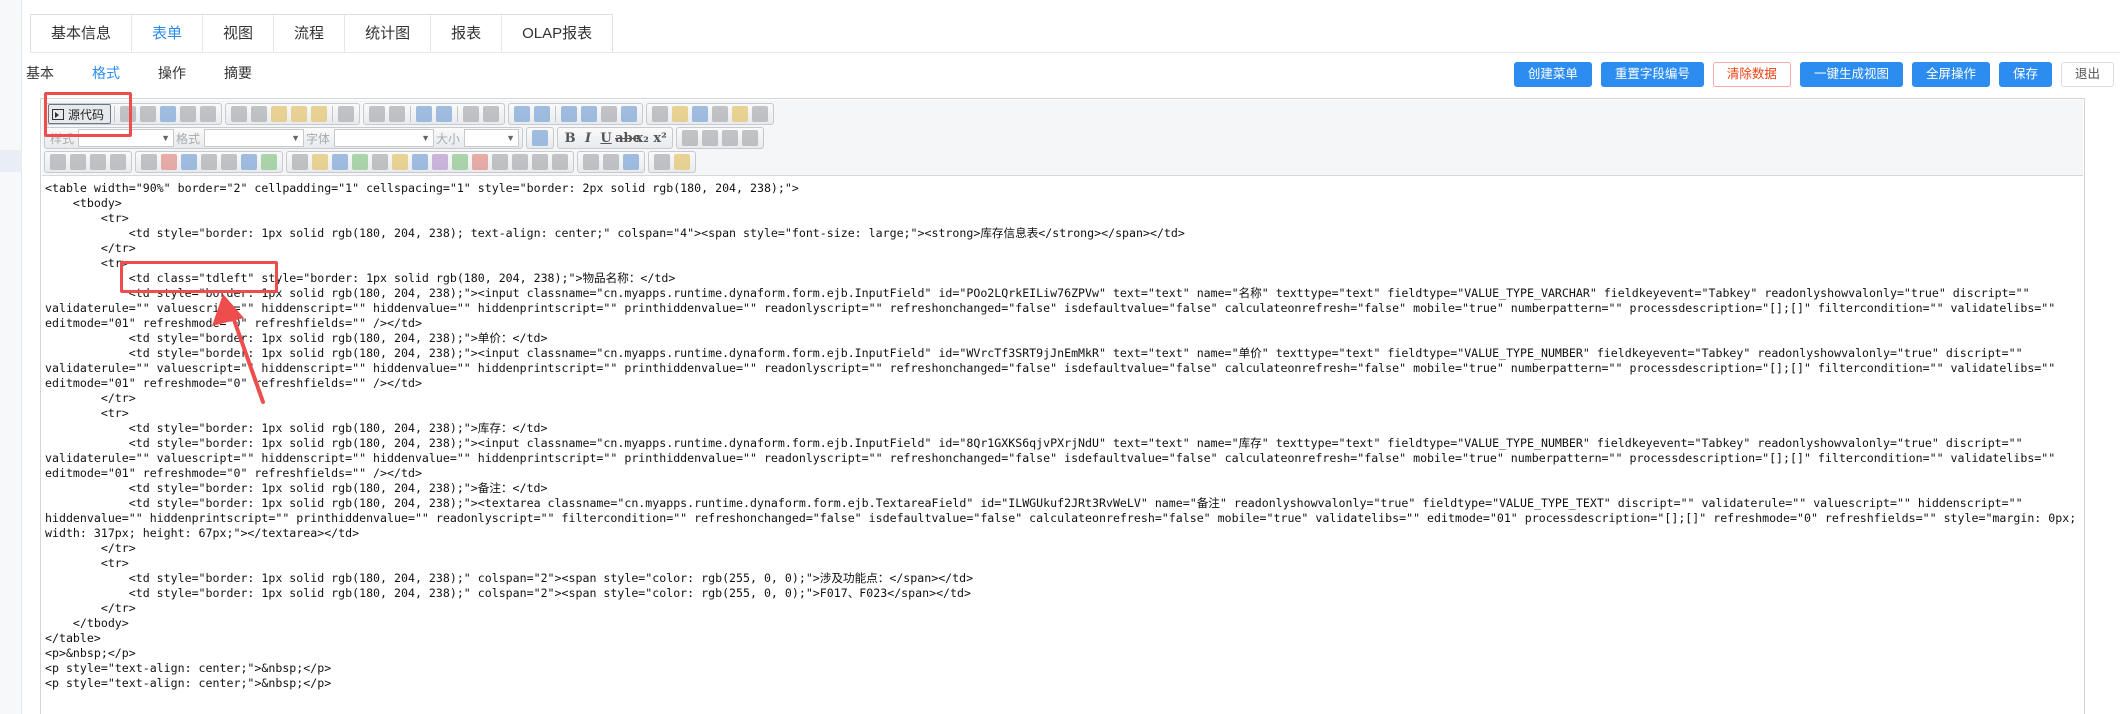 This screenshot has width=2120, height=714. Describe the element at coordinates (239, 34) in the screenshot. I see `tab-view: 视图` at that location.